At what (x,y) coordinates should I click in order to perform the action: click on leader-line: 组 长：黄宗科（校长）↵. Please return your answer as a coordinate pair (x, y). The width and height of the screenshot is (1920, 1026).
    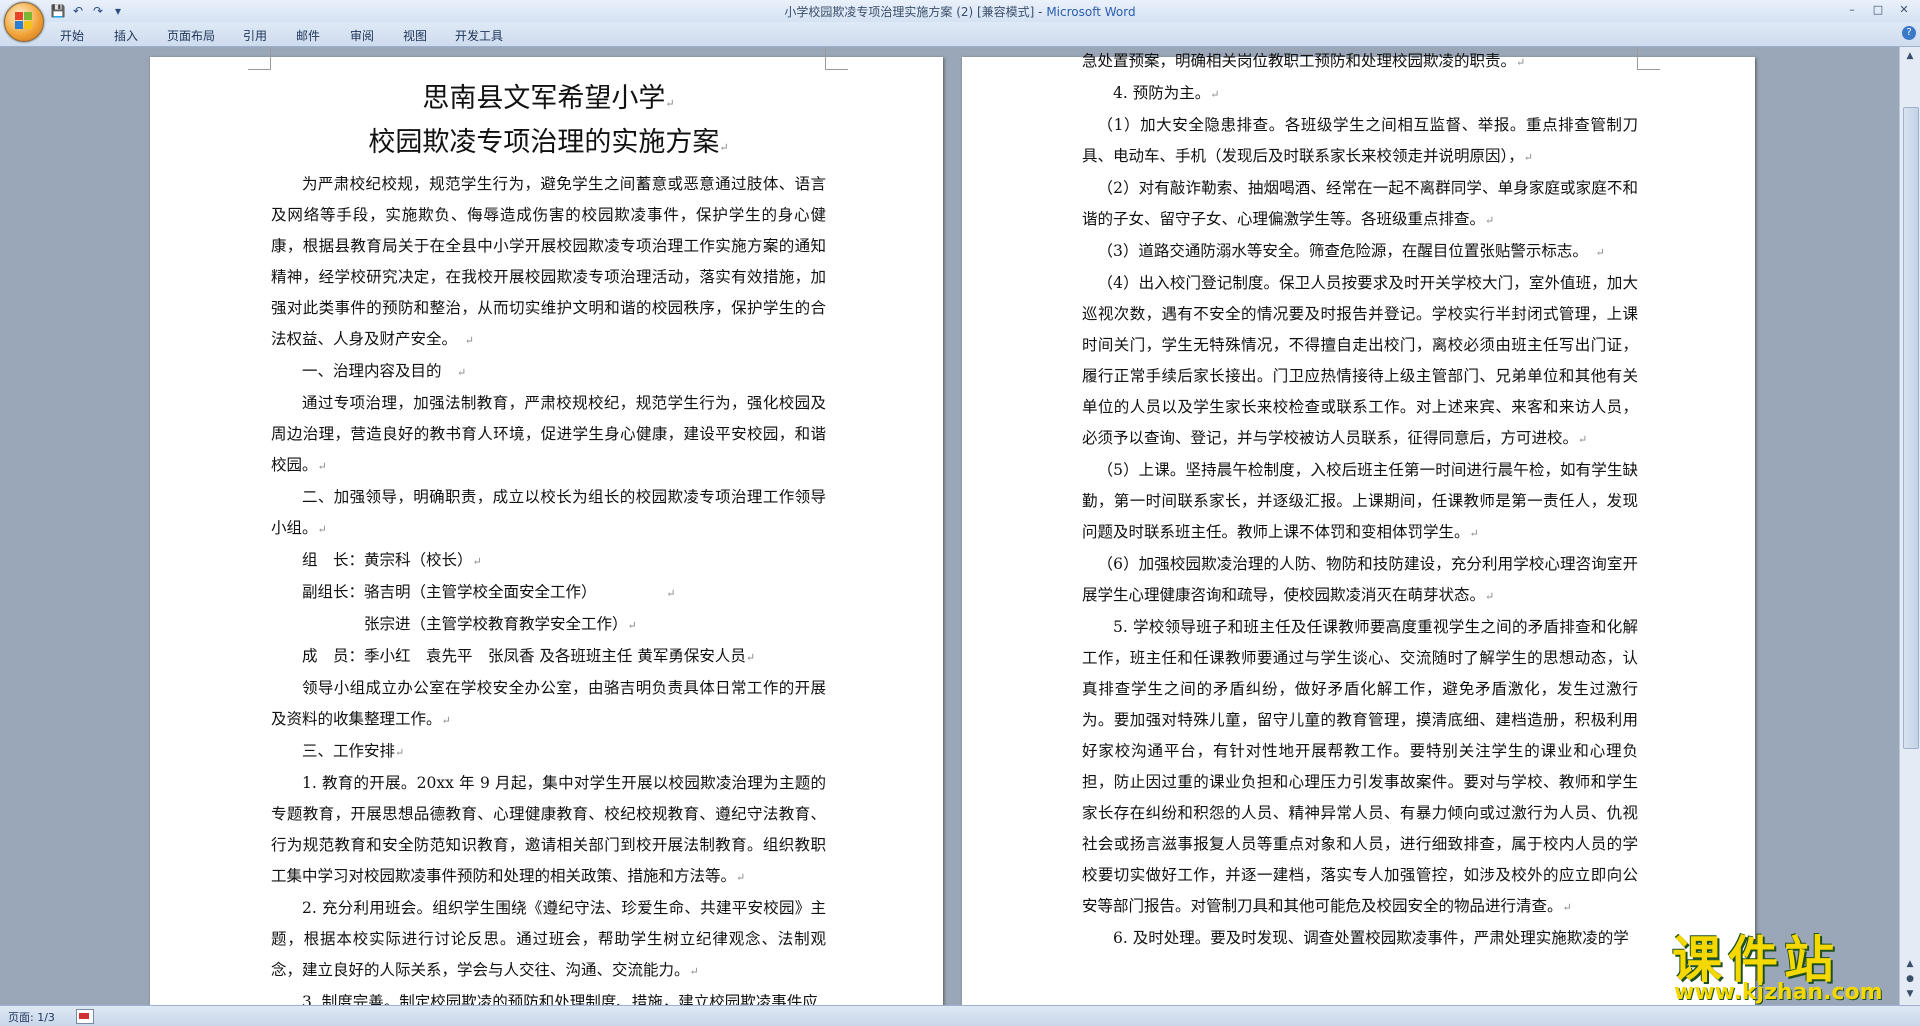
    Looking at the image, I should click on (548, 561).